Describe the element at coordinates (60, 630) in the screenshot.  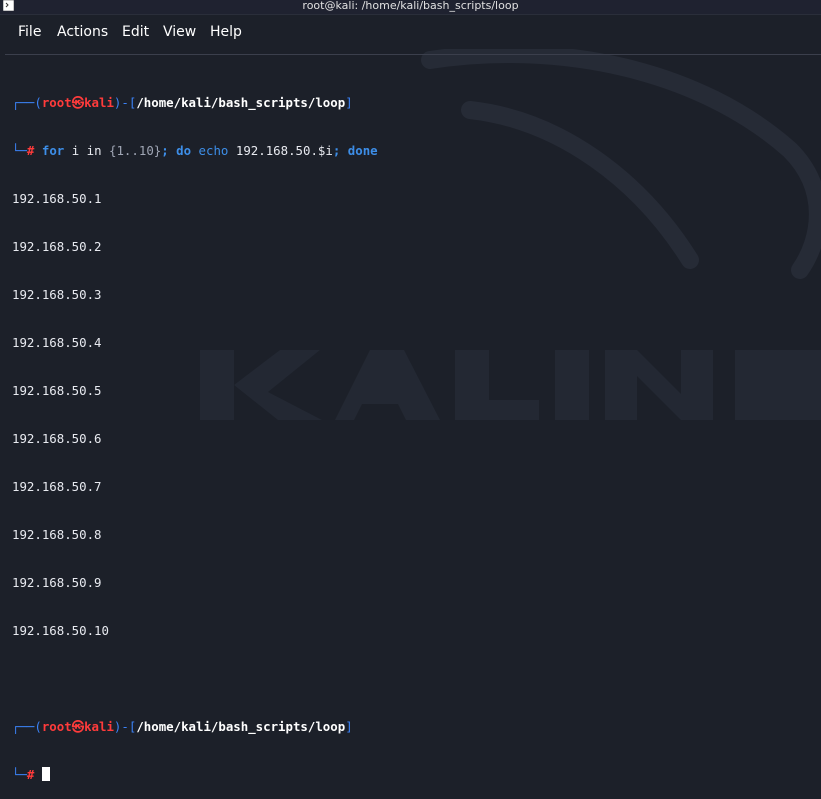
I see `output-line: 192.168.50.10` at that location.